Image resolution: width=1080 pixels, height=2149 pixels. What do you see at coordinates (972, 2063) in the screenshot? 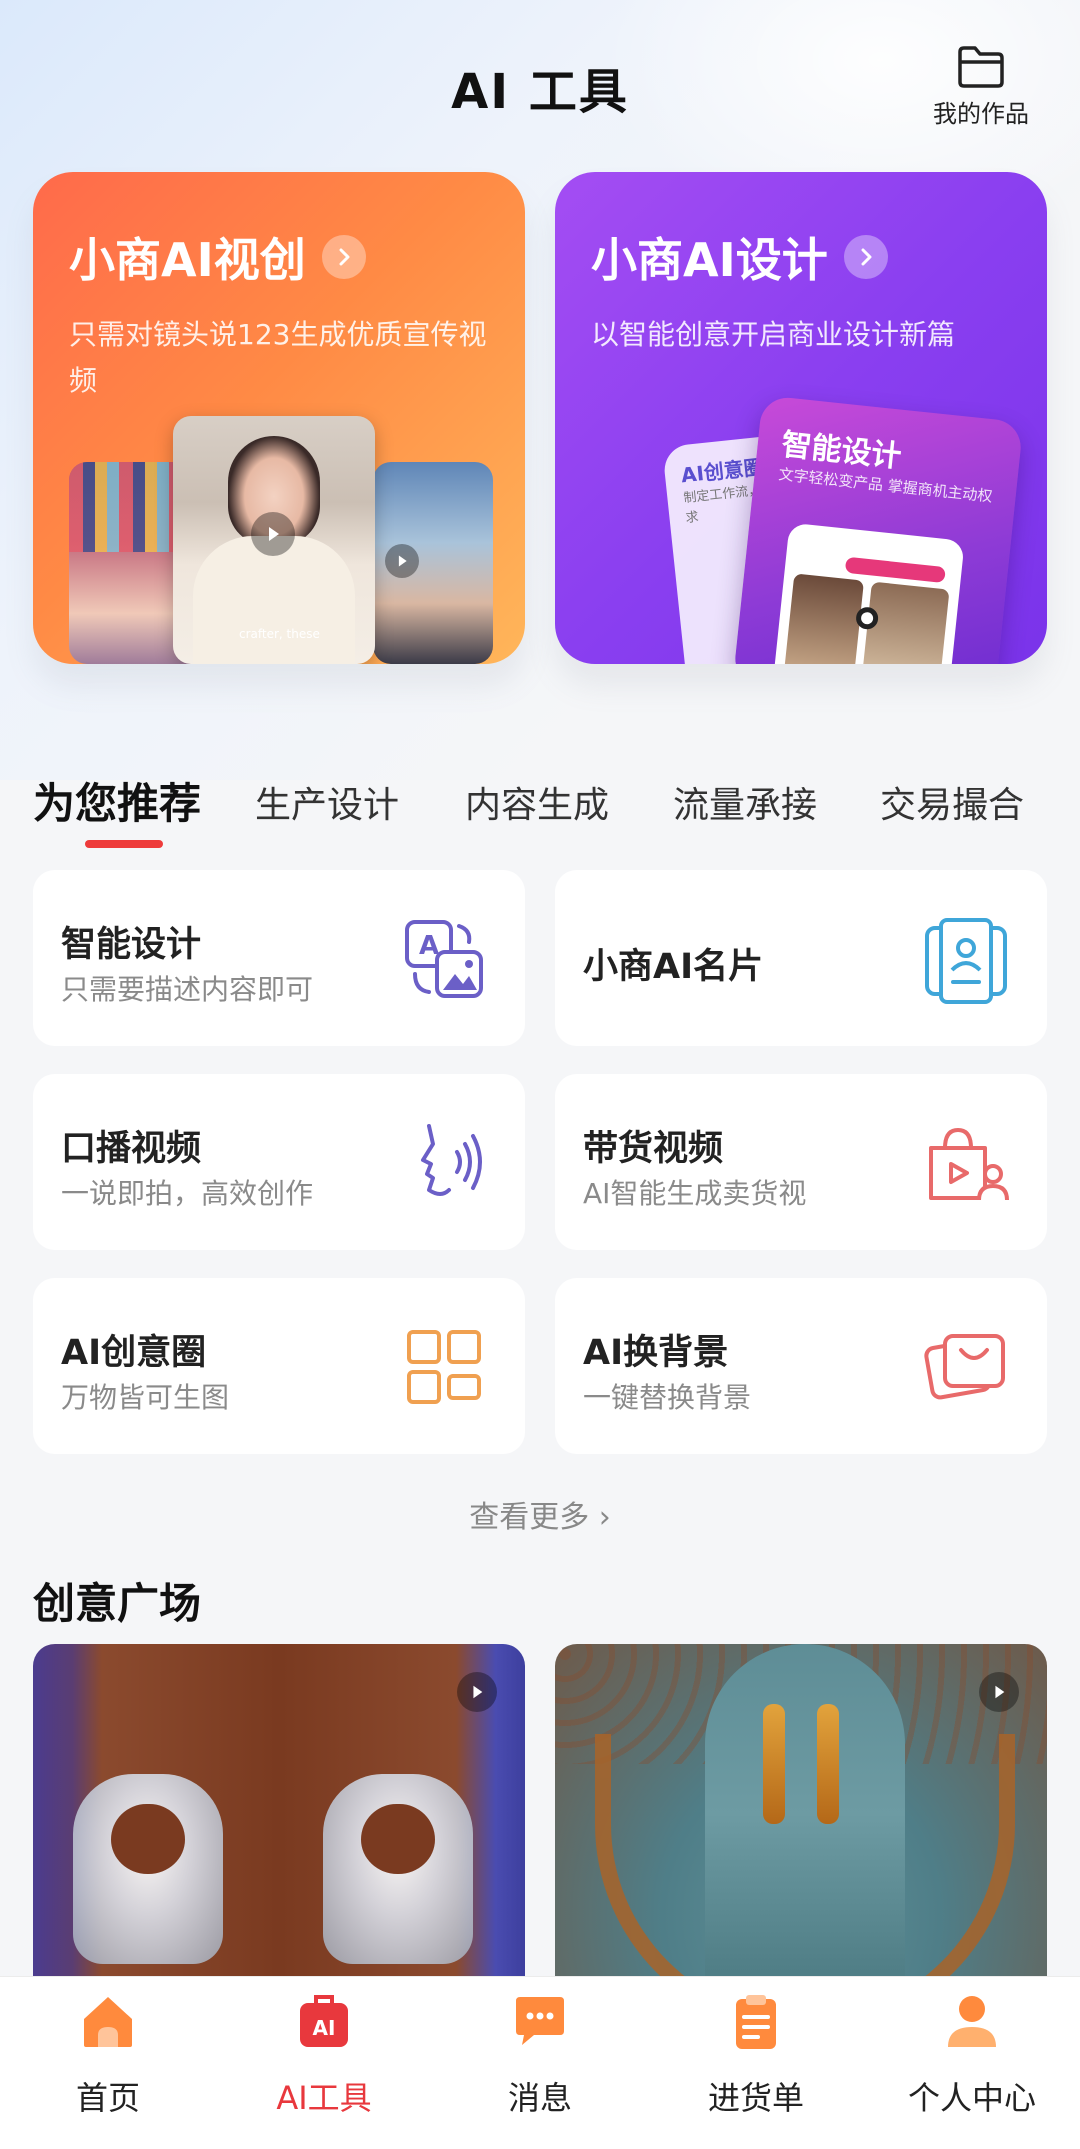
I see `nav-profile: 个人中心` at bounding box center [972, 2063].